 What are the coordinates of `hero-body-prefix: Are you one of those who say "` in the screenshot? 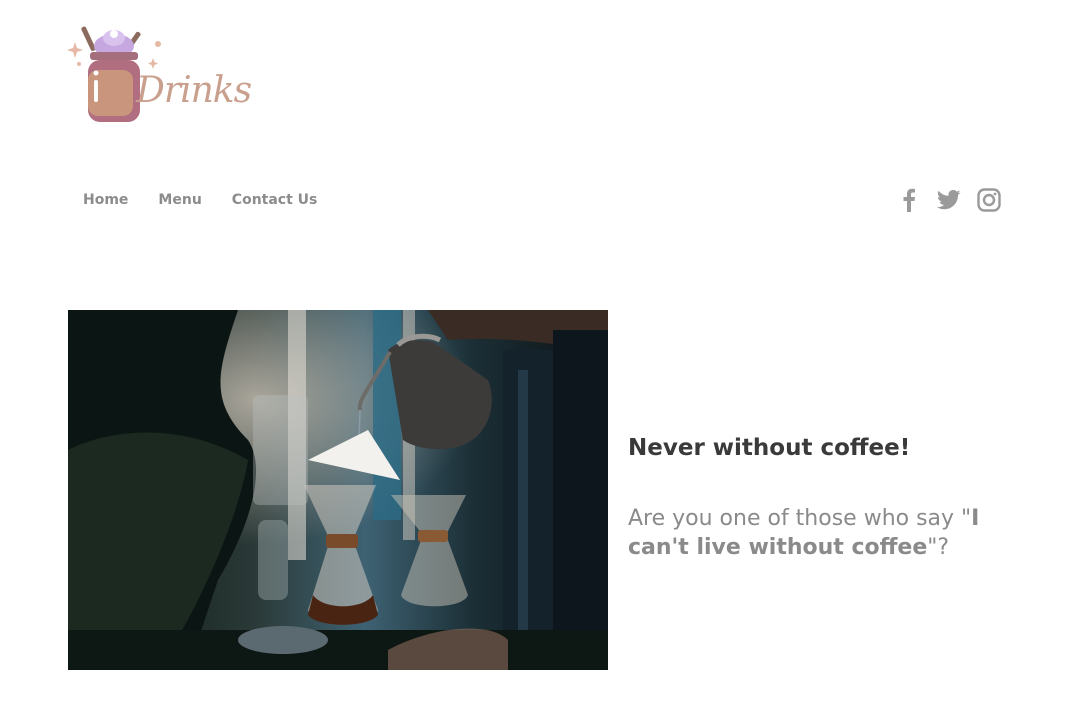 It's located at (800, 518).